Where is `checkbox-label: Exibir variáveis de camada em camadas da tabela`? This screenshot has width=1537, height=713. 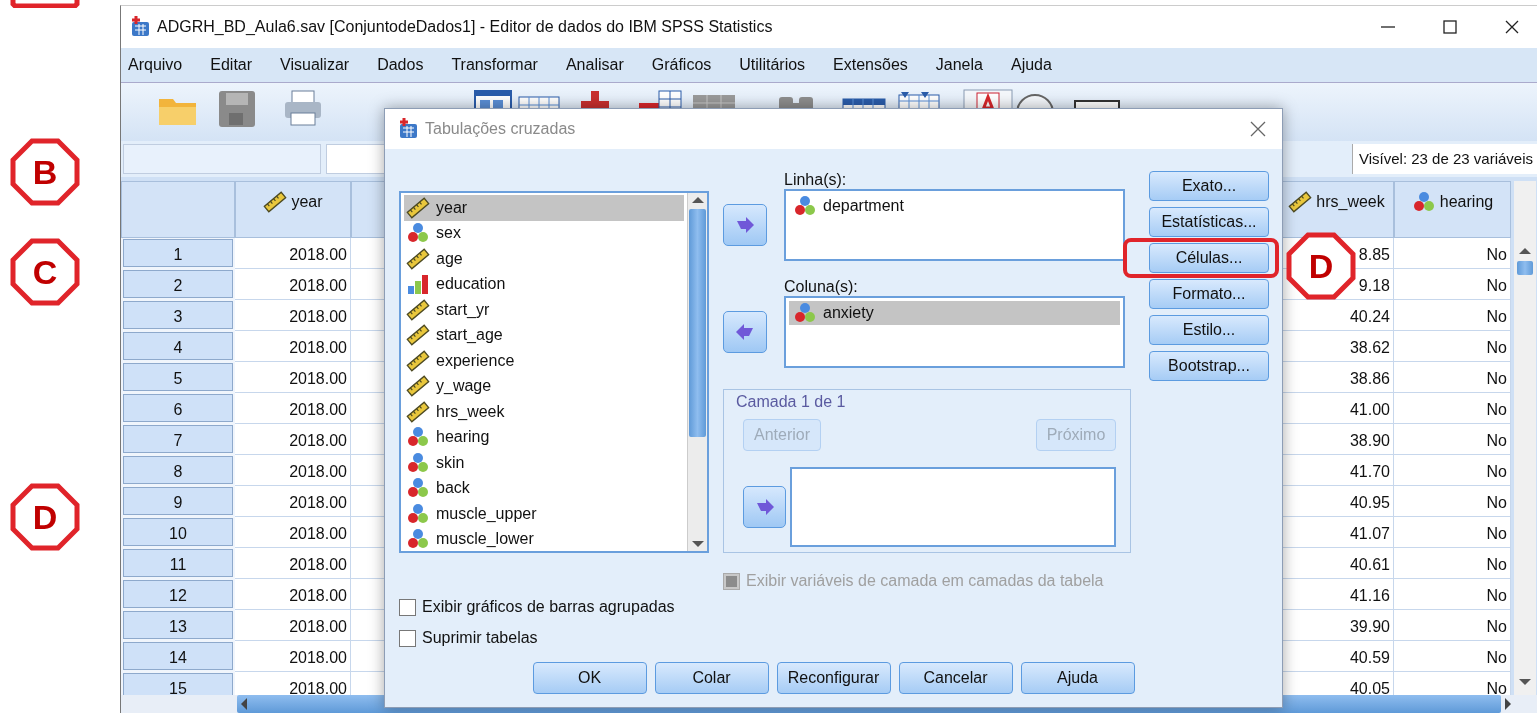 checkbox-label: Exibir variáveis de camada em camadas da tabela is located at coordinates (925, 581).